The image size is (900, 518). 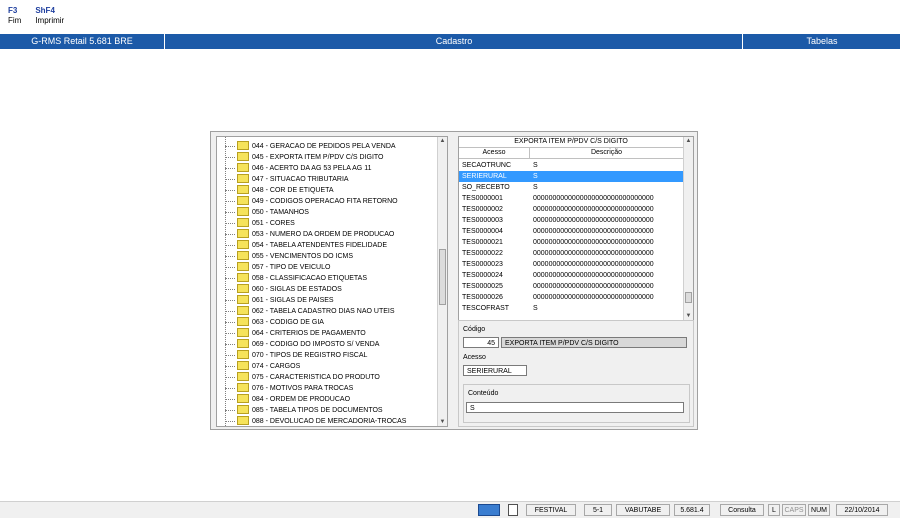 What do you see at coordinates (291, 267) in the screenshot?
I see `tree-item-label: 057 - TIPO DE VEICULO` at bounding box center [291, 267].